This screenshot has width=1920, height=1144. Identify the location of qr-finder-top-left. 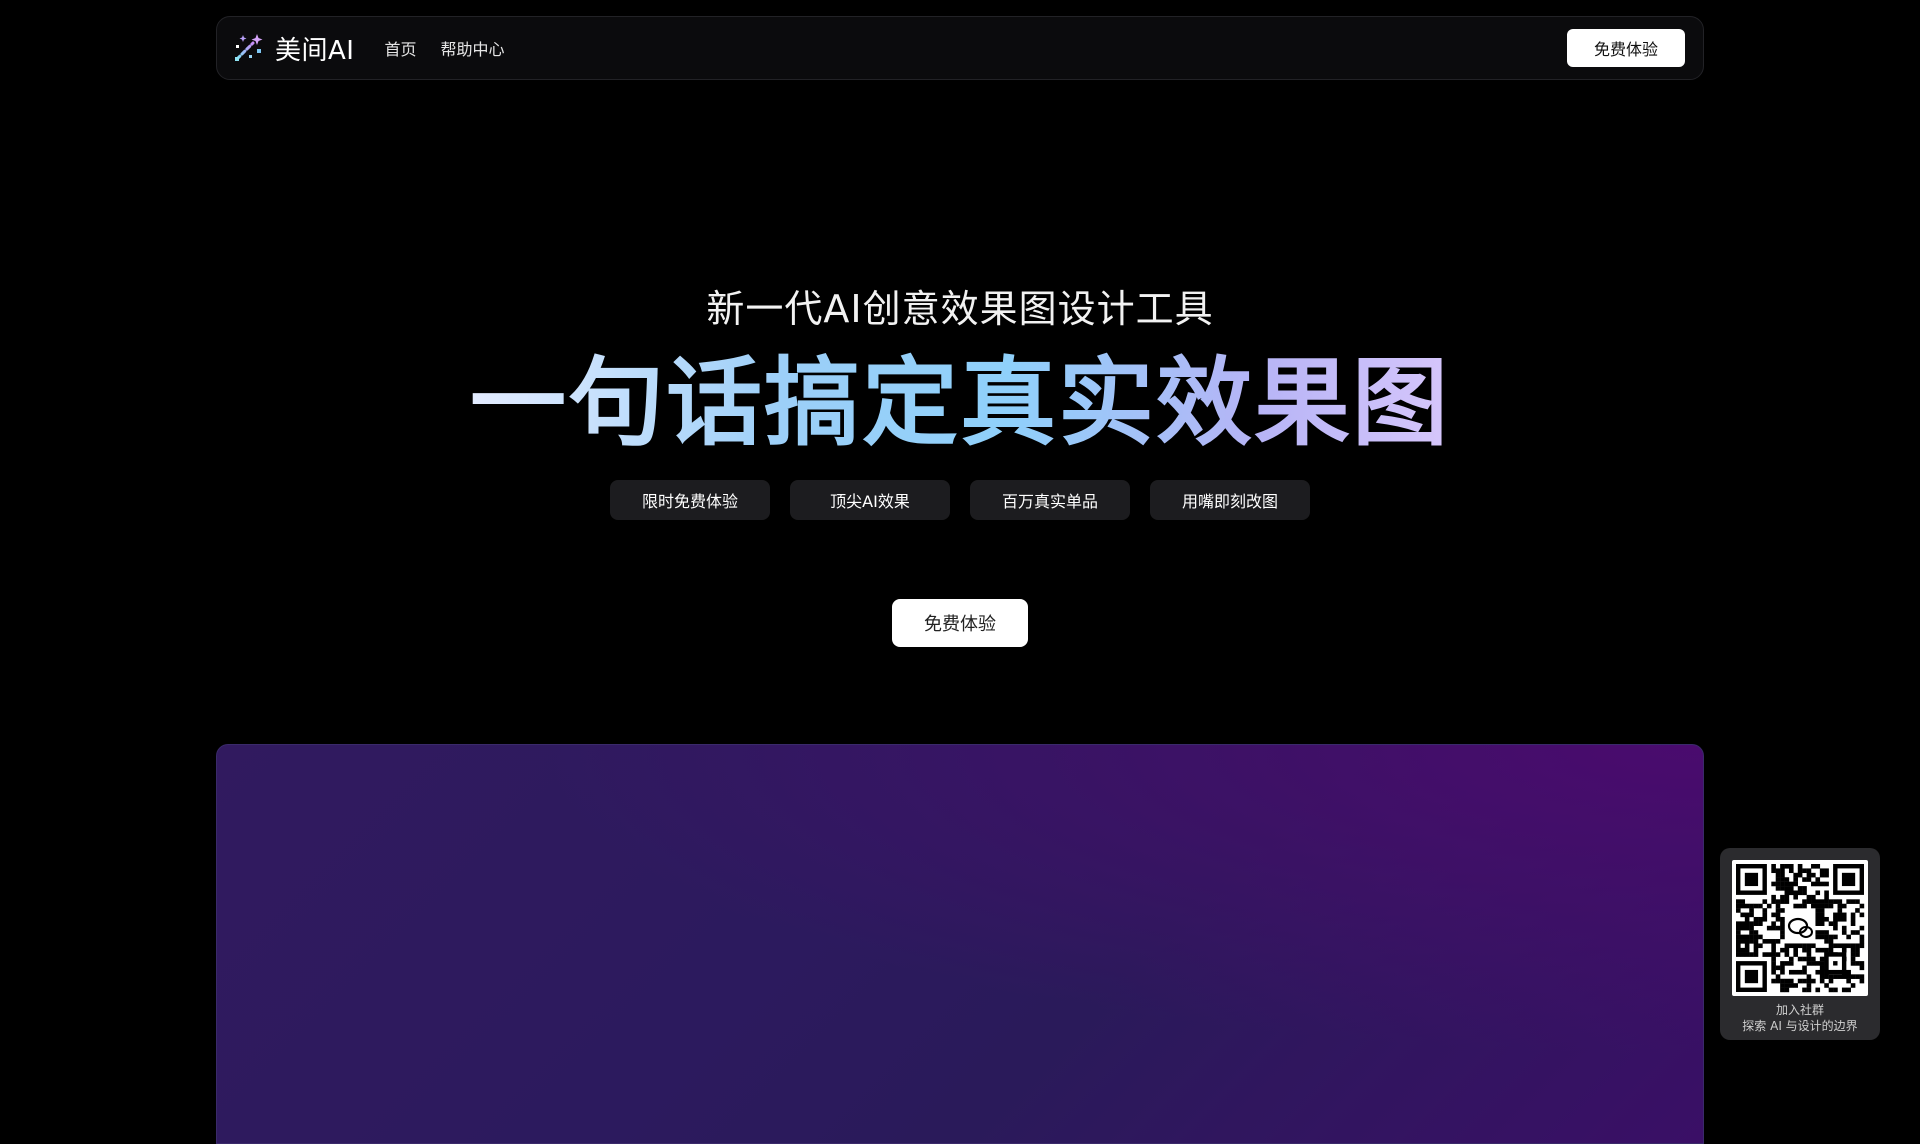
(1751, 879).